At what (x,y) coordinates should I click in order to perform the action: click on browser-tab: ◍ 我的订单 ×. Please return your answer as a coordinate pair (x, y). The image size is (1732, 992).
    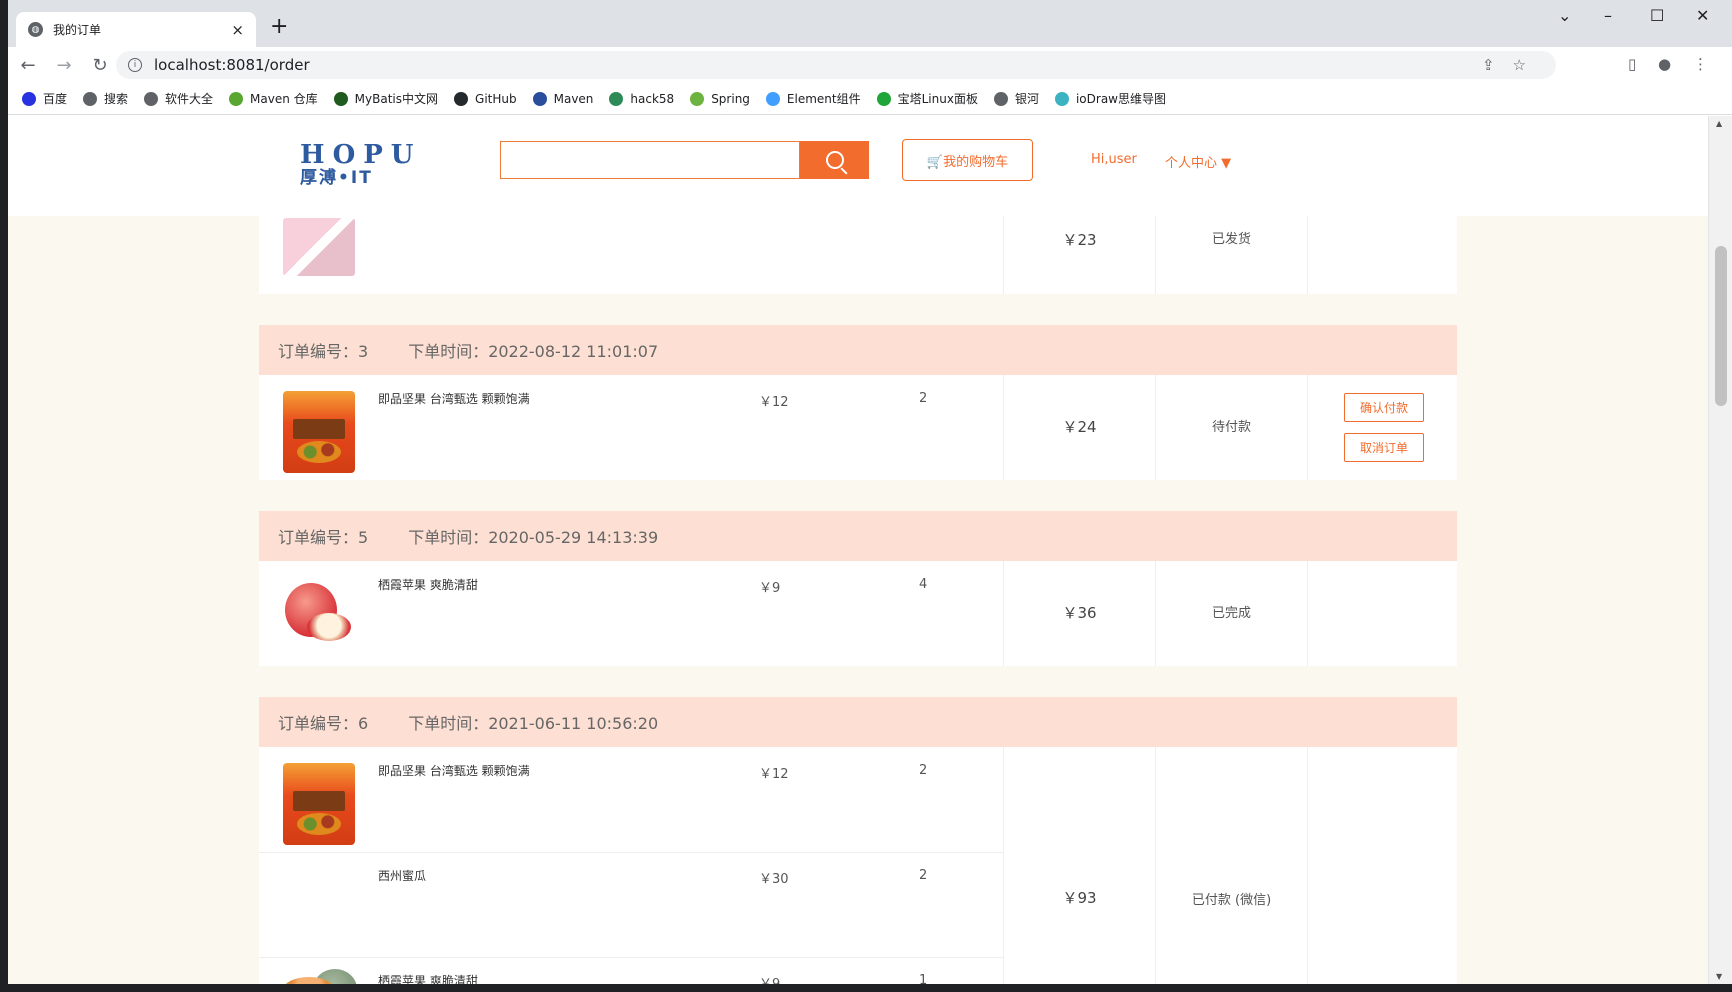
    Looking at the image, I should click on (136, 29).